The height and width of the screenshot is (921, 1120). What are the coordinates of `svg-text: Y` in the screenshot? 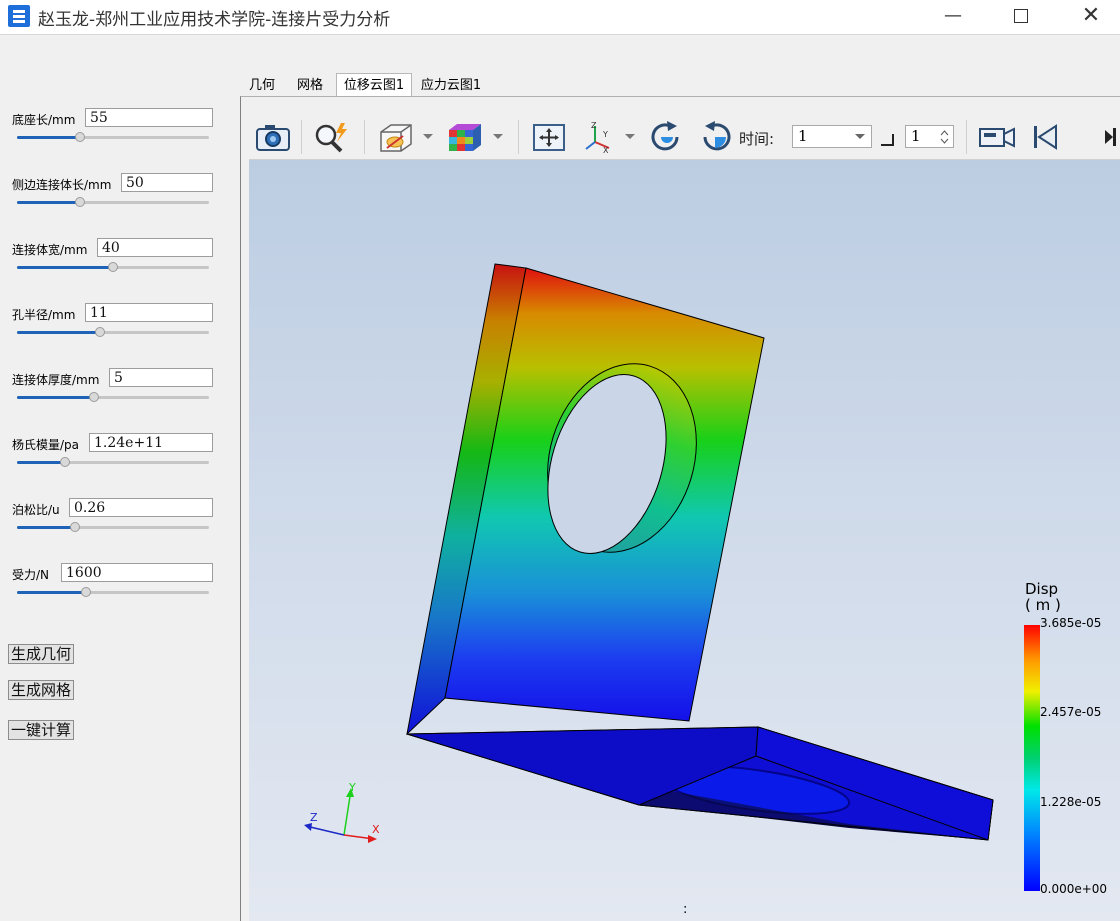 It's located at (605, 134).